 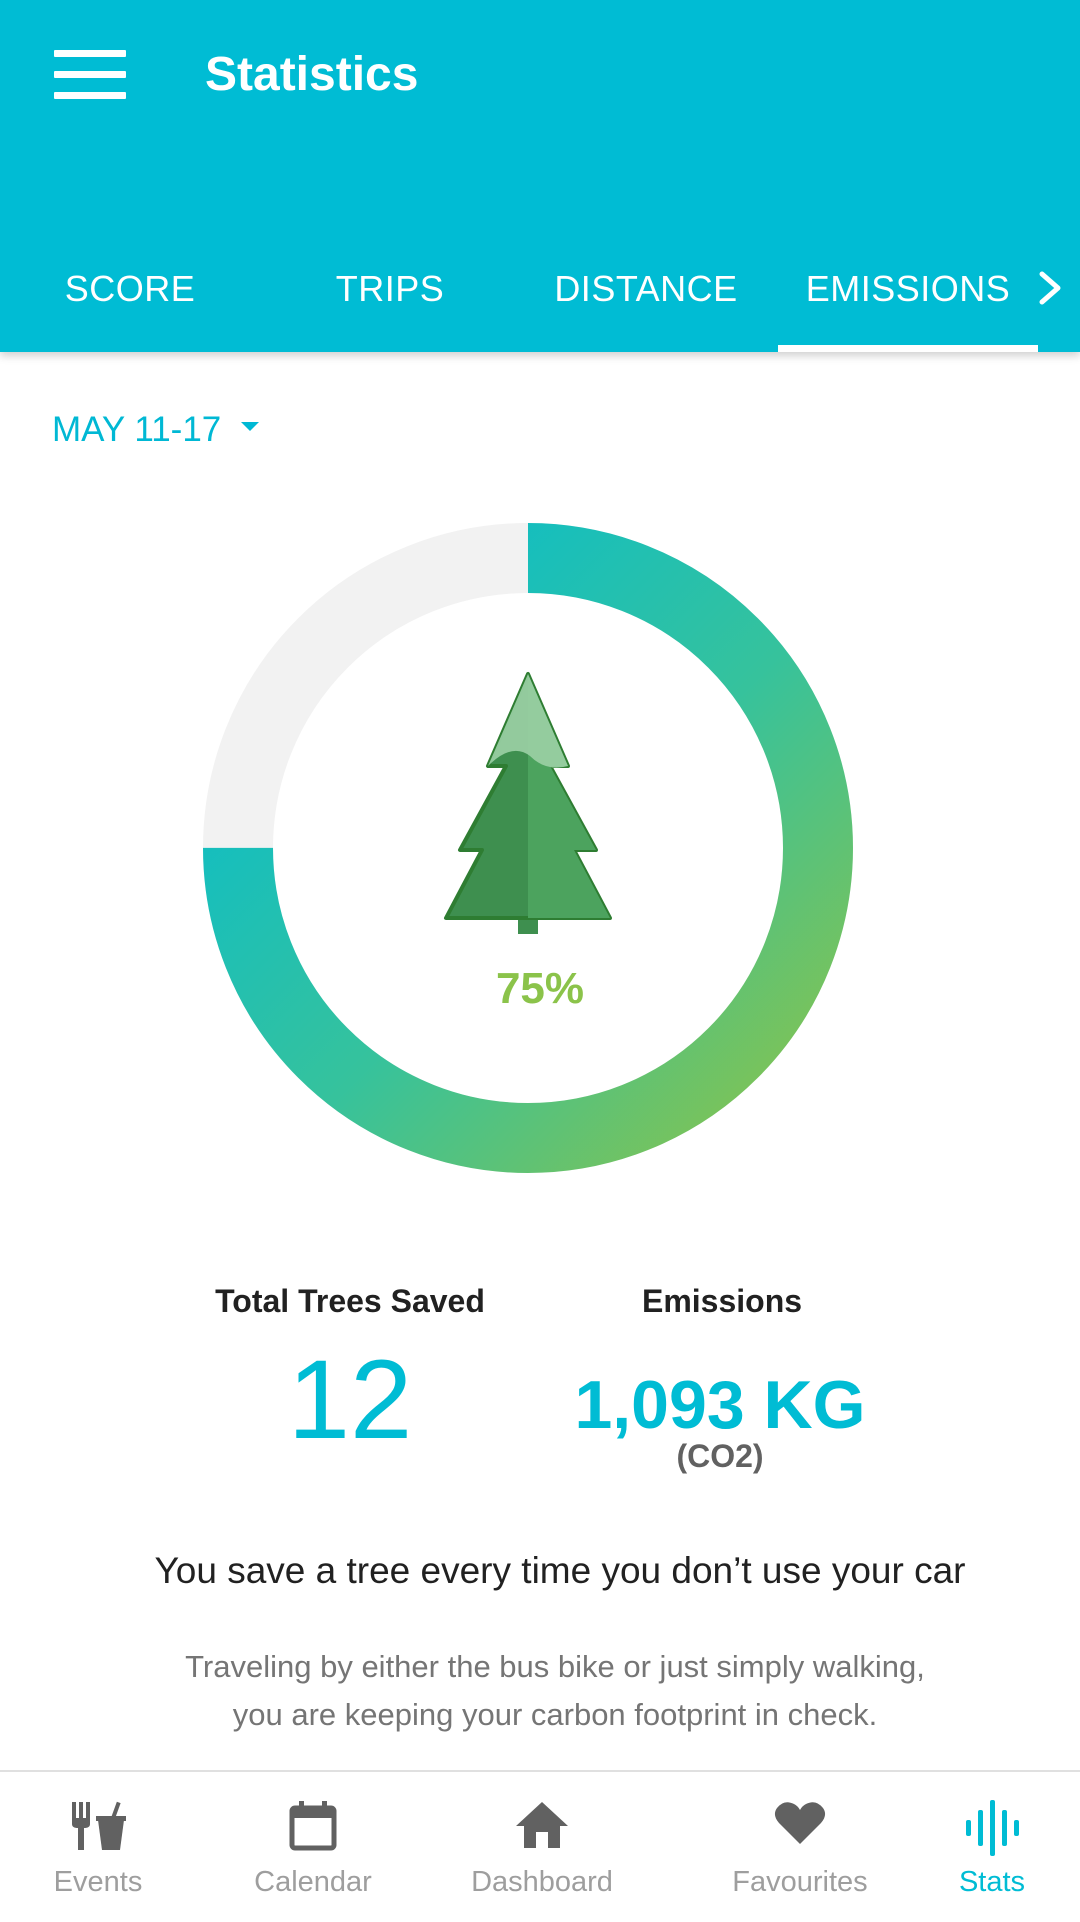 I want to click on nav-stats: Stats, so click(x=992, y=1847).